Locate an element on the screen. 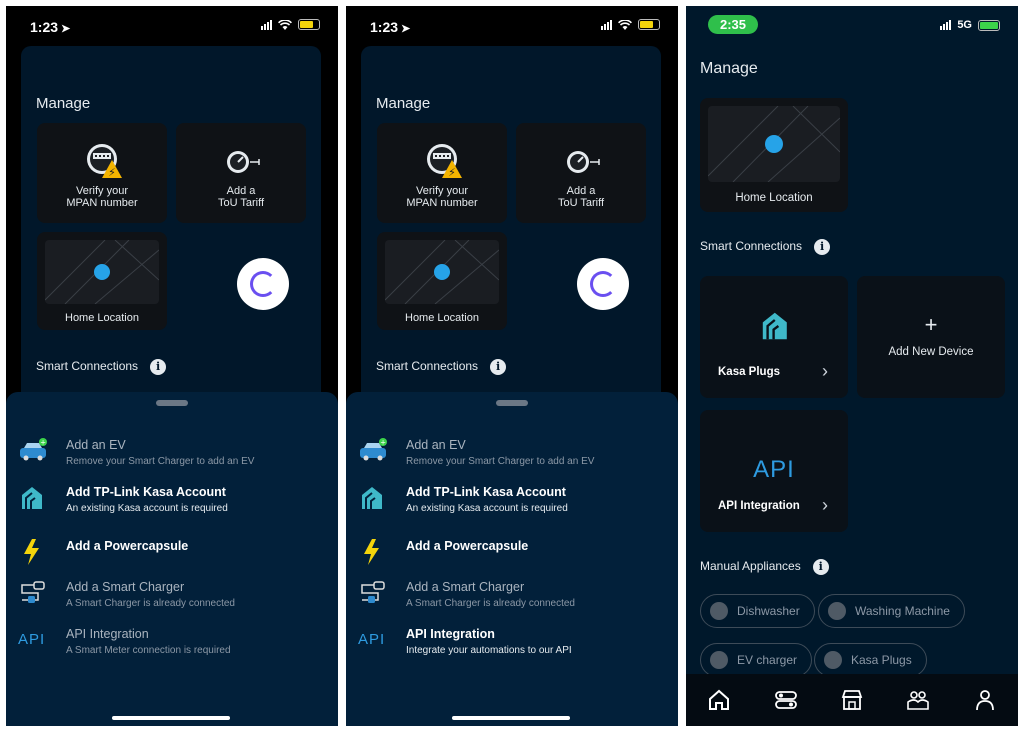 This screenshot has width=1024, height=732. kasa-plugs-label: Kasa Plugs is located at coordinates (749, 372).